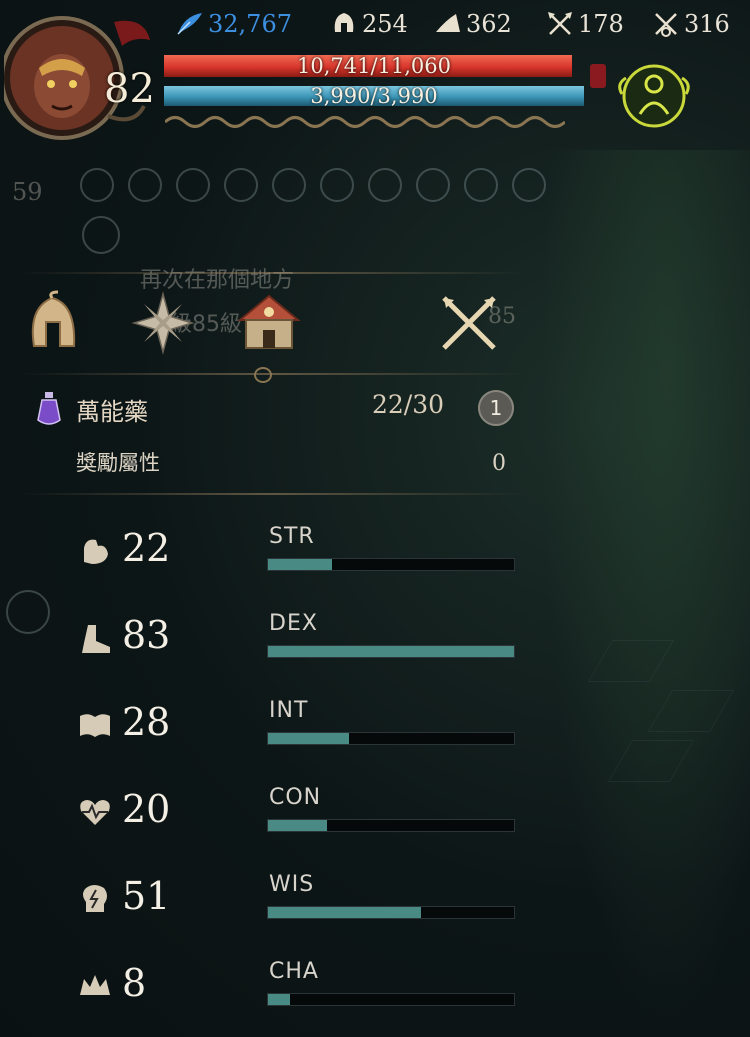 This screenshot has height=1037, width=750. I want to click on buff-emblem-icon, so click(654, 96).